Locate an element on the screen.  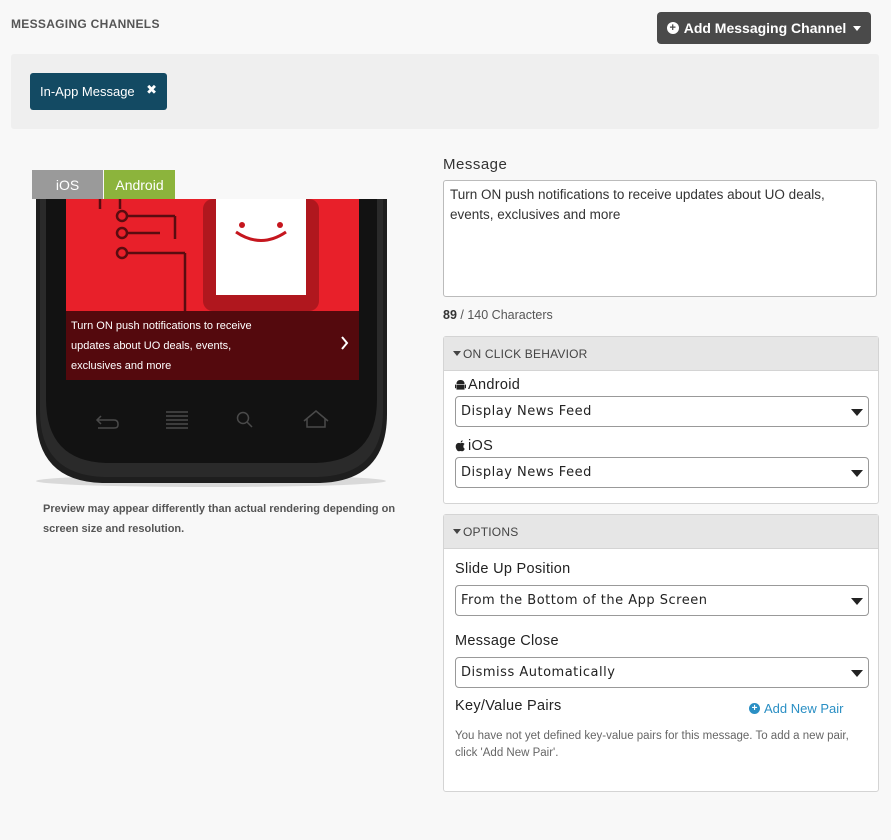
channel-tag-in-app-message: In-App Message ✖ is located at coordinates (98, 91).